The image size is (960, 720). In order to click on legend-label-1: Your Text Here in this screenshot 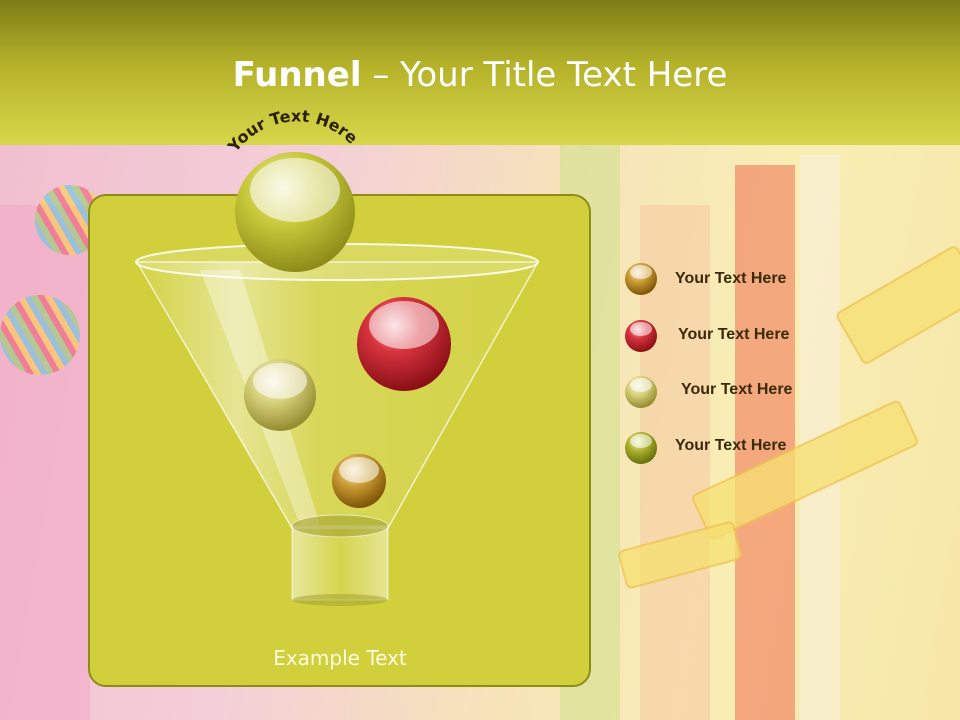, I will do `click(731, 278)`.